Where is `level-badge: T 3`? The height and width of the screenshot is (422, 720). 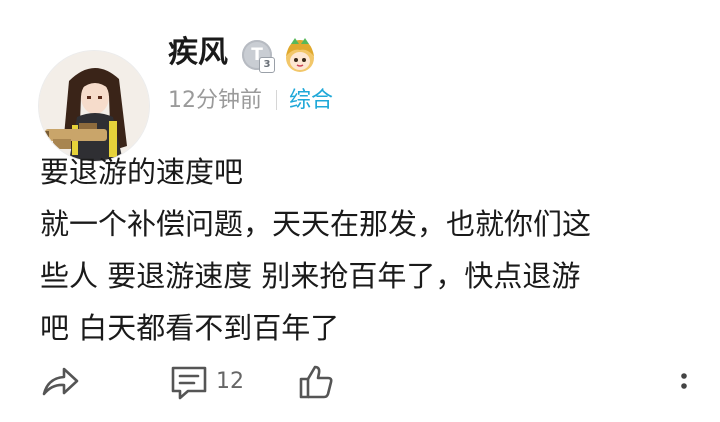
level-badge: T 3 is located at coordinates (258, 56).